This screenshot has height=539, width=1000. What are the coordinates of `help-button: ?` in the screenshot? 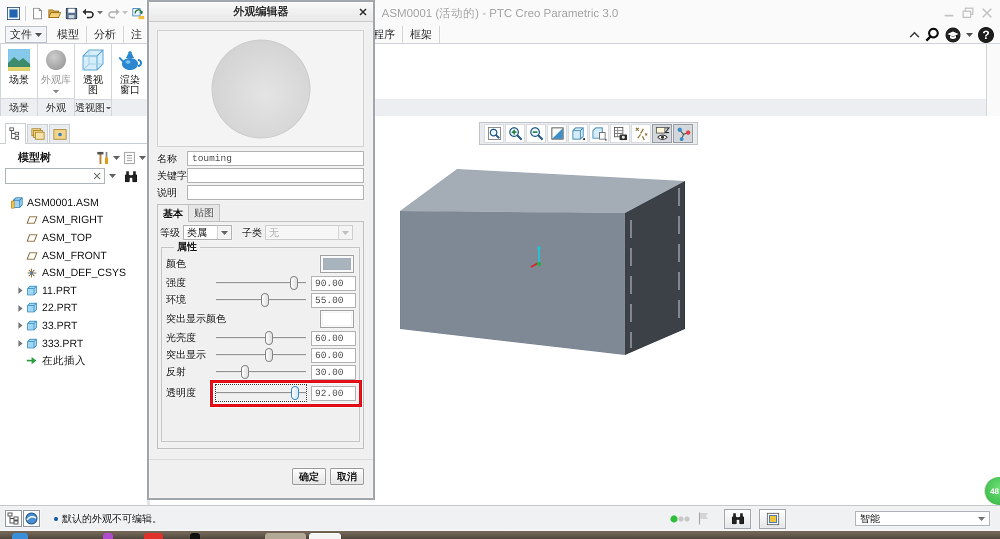 It's located at (986, 34).